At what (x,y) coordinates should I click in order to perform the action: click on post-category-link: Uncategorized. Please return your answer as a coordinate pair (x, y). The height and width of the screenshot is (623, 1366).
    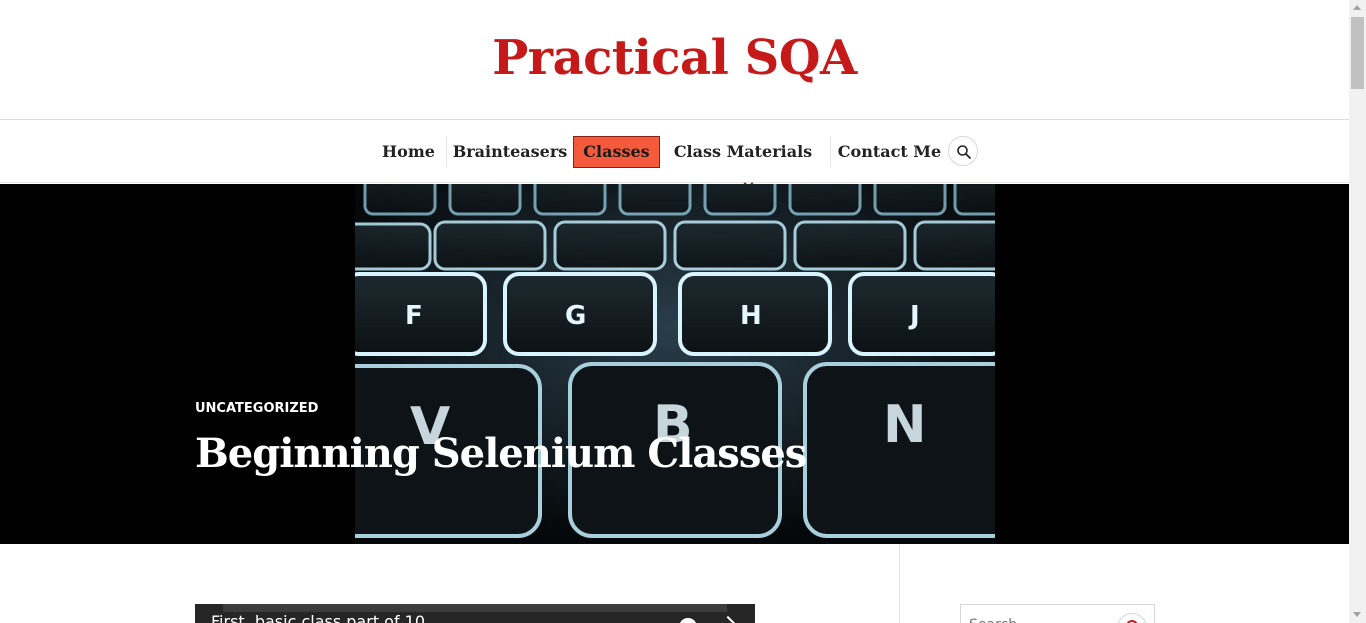
    Looking at the image, I should click on (256, 408).